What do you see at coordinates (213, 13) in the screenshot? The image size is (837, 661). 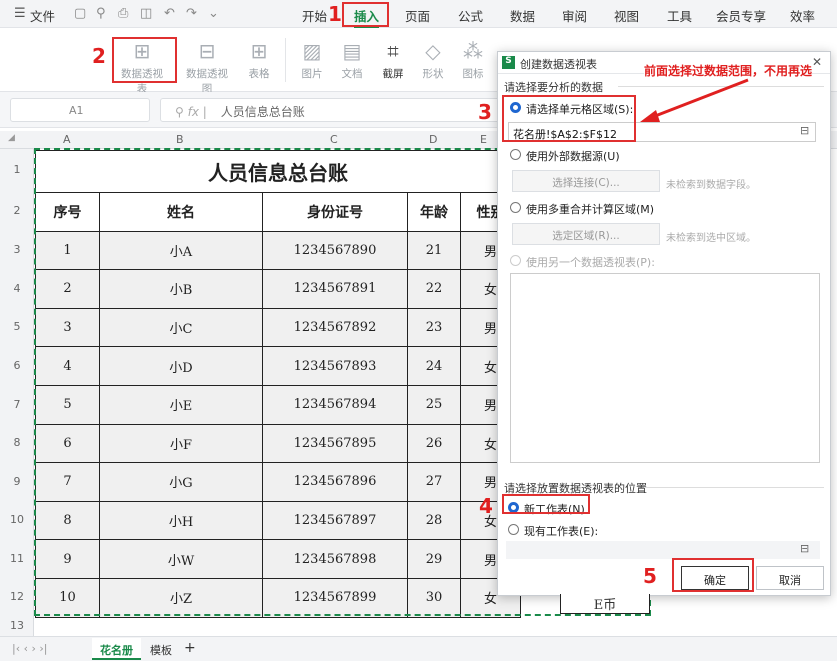 I see `more-icon: ⌄` at bounding box center [213, 13].